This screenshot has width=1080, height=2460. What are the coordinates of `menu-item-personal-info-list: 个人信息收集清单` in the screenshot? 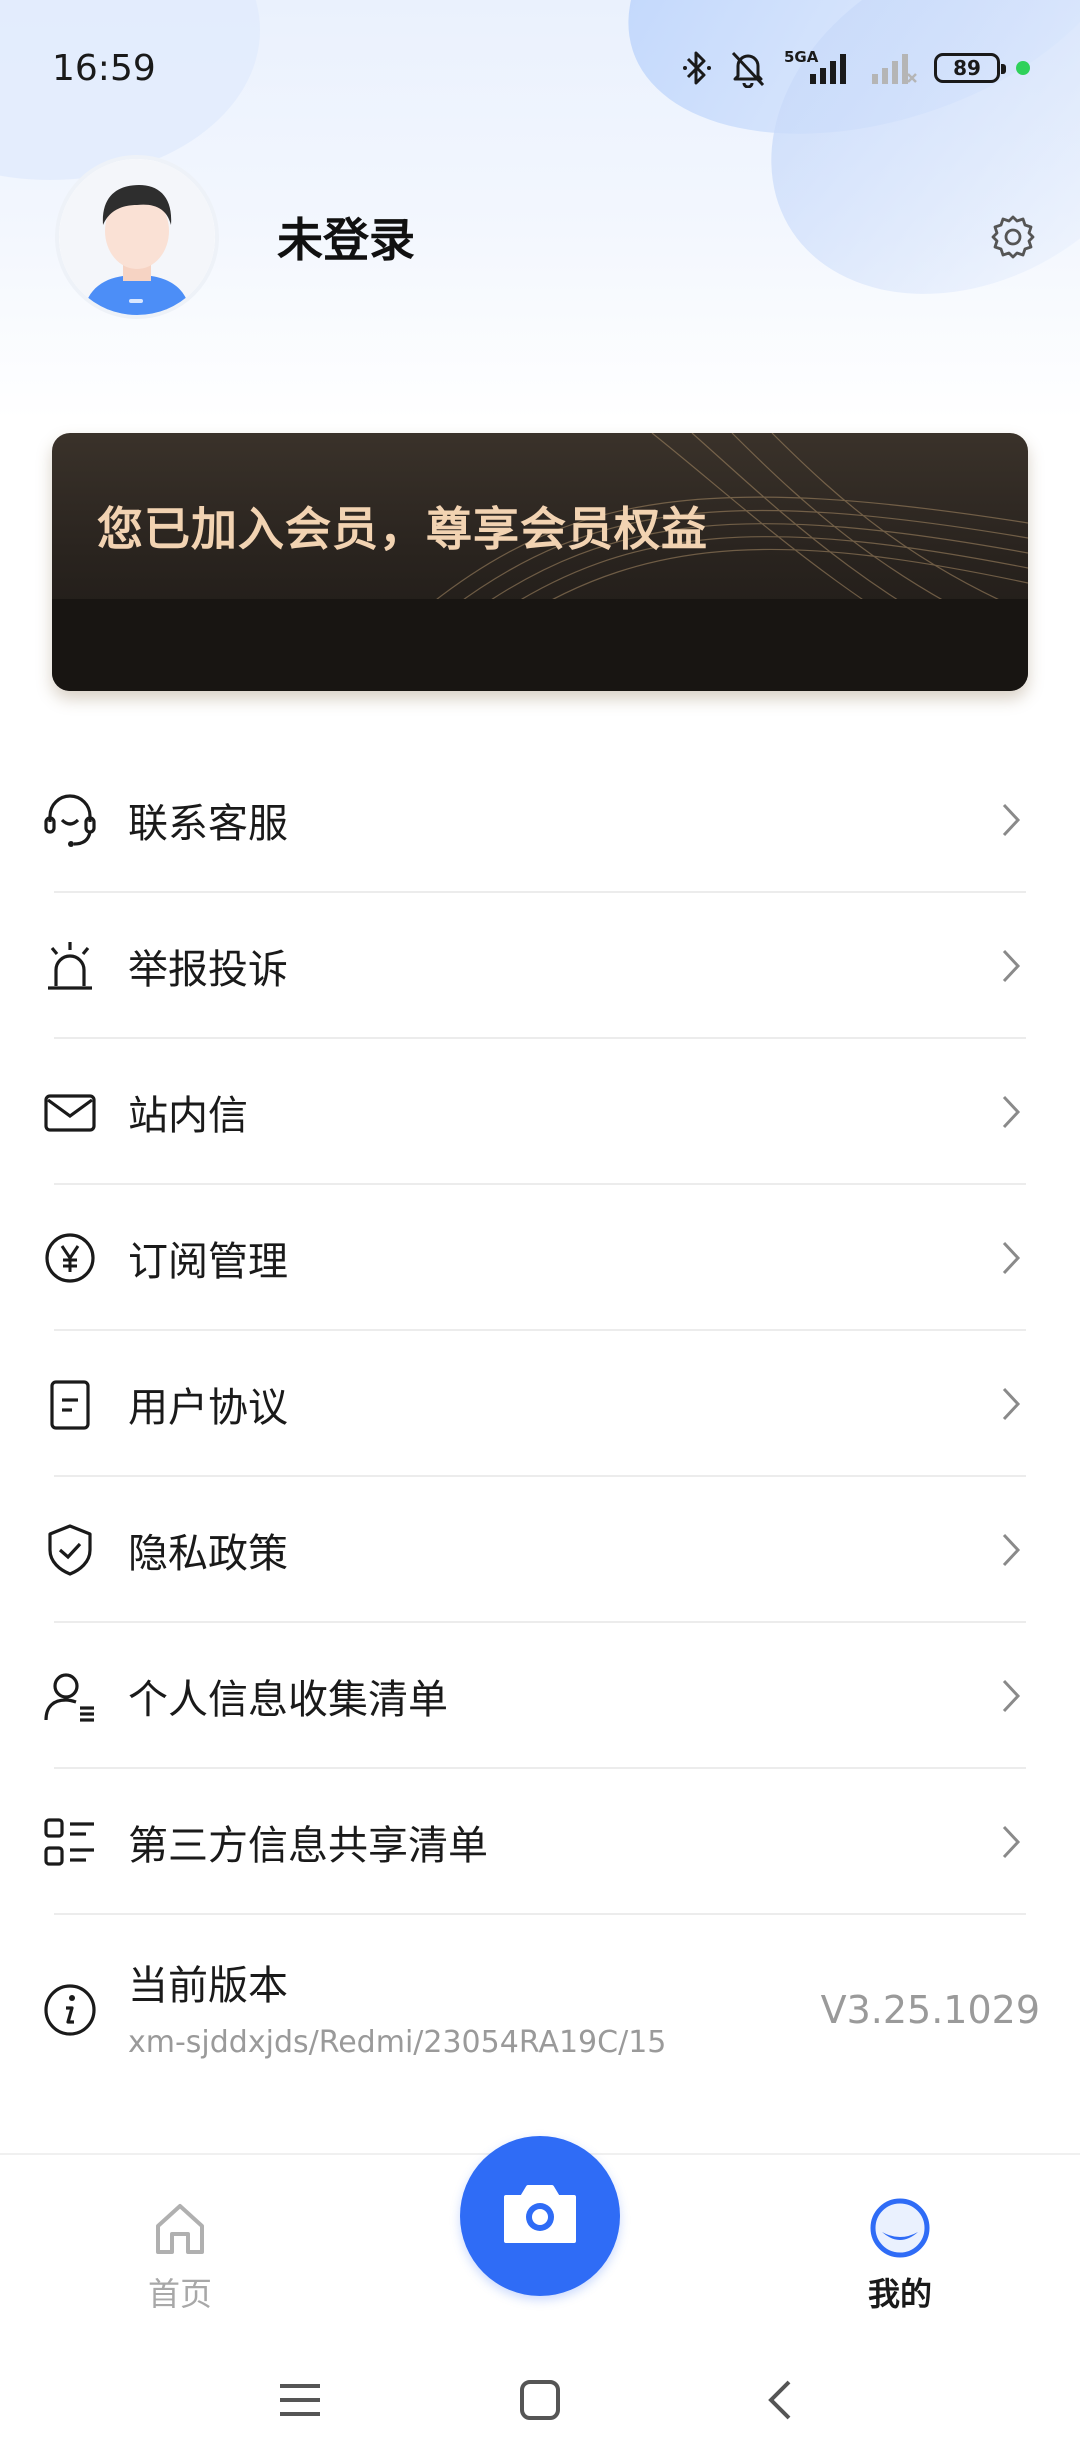 It's located at (540, 1696).